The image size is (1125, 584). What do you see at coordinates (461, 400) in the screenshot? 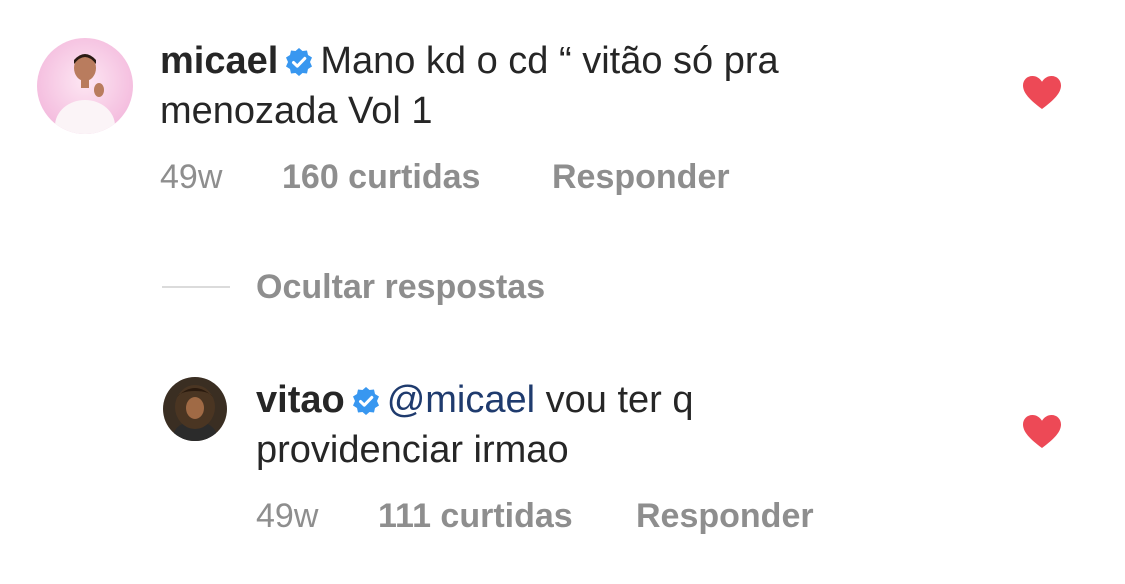
I see `reply-mention-link: @micael` at bounding box center [461, 400].